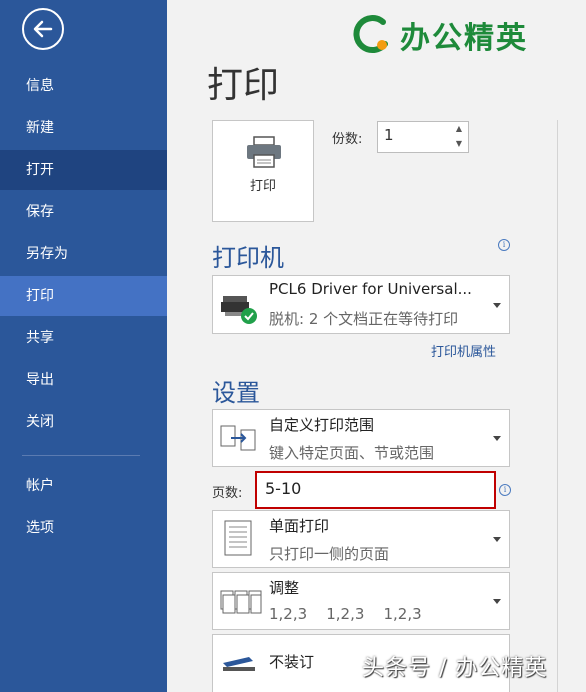  Describe the element at coordinates (243, 85) in the screenshot. I see `page-title: 打印` at that location.